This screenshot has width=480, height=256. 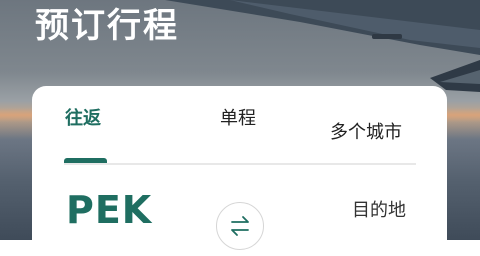 I want to click on tab-one-way: 单程, so click(x=238, y=119).